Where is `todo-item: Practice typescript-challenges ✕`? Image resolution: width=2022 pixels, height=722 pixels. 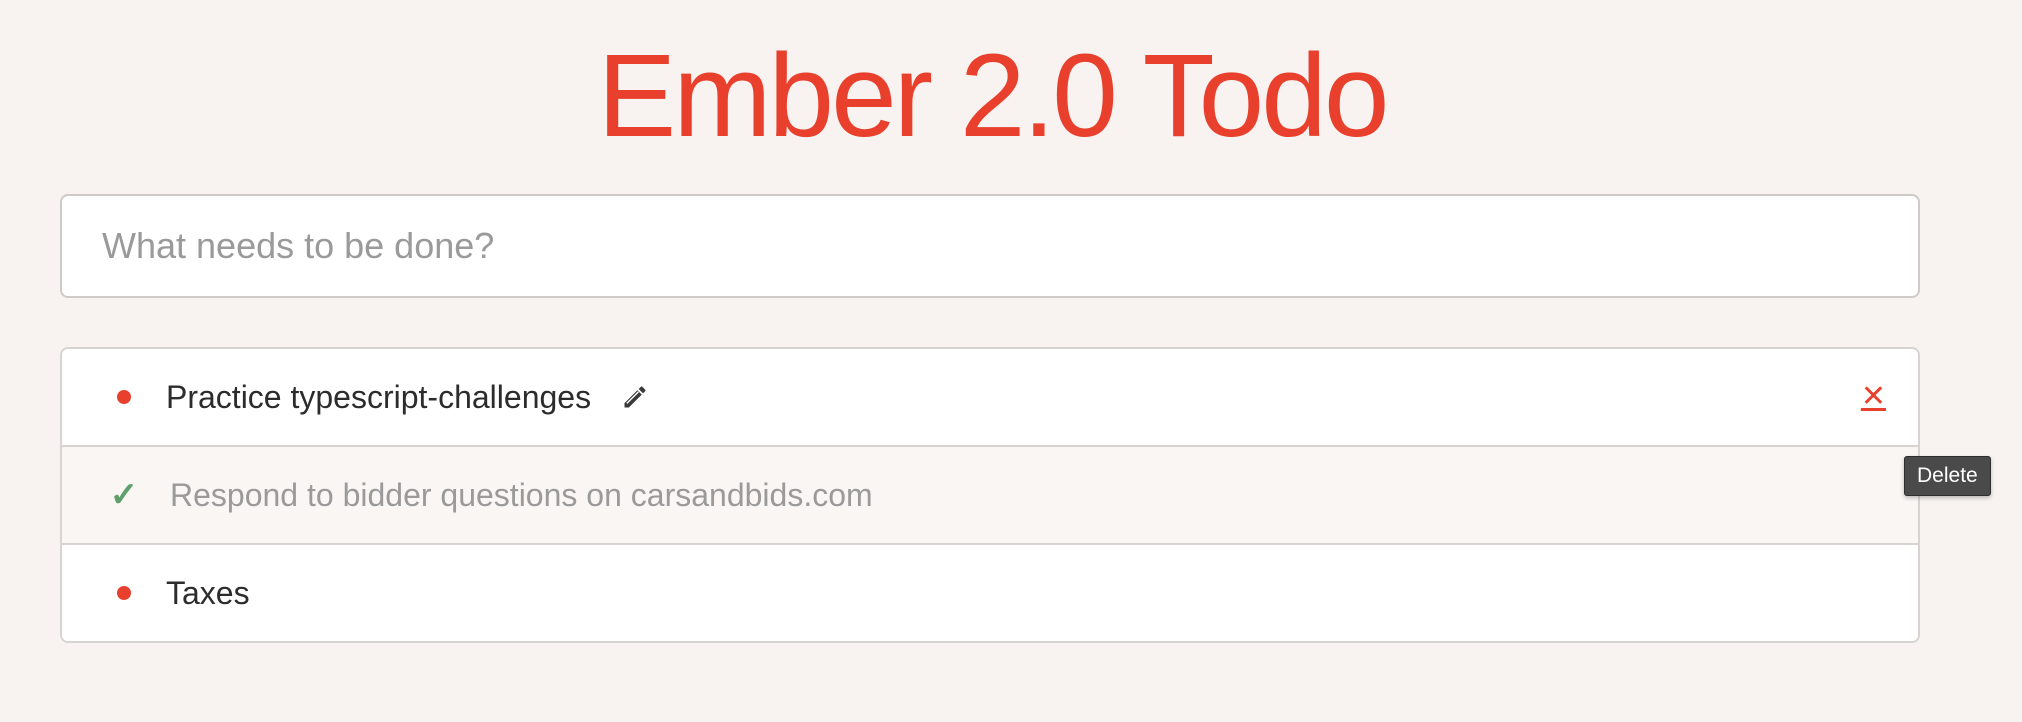
todo-item: Practice typescript-challenges ✕ is located at coordinates (990, 398).